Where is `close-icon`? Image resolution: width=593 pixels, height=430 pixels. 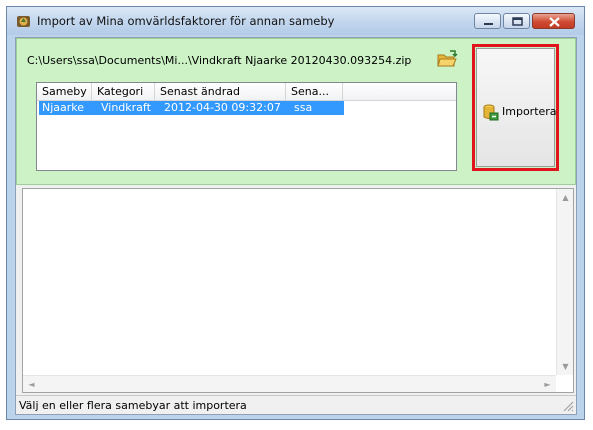
close-icon is located at coordinates (554, 22).